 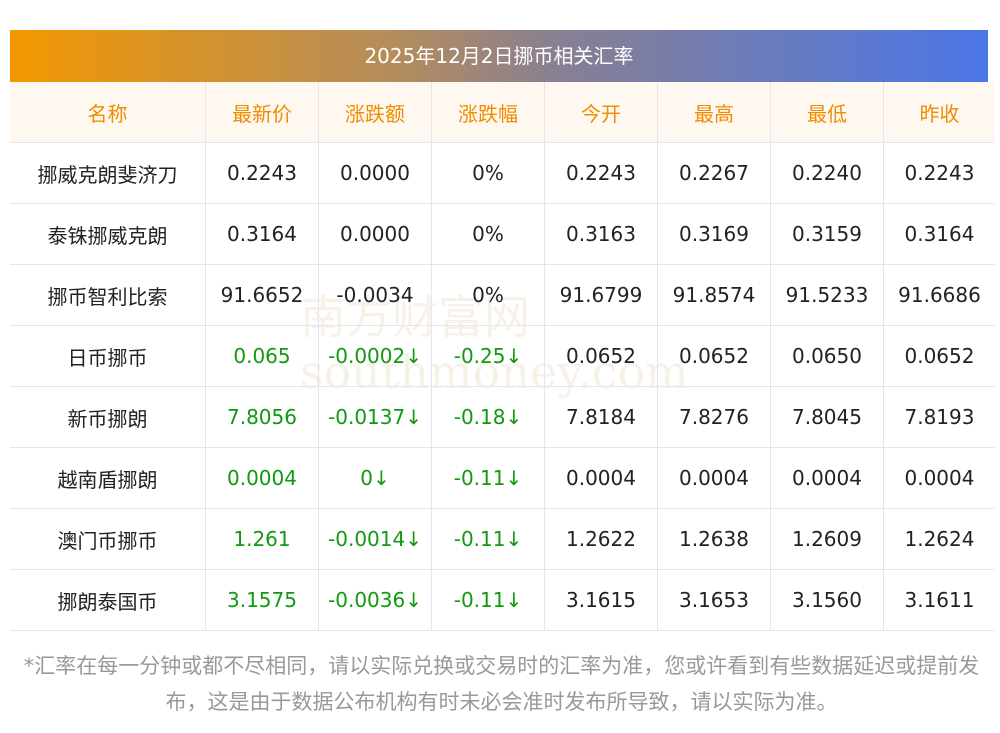 What do you see at coordinates (827, 234) in the screenshot?
I see `rate-cell: 0.3159` at bounding box center [827, 234].